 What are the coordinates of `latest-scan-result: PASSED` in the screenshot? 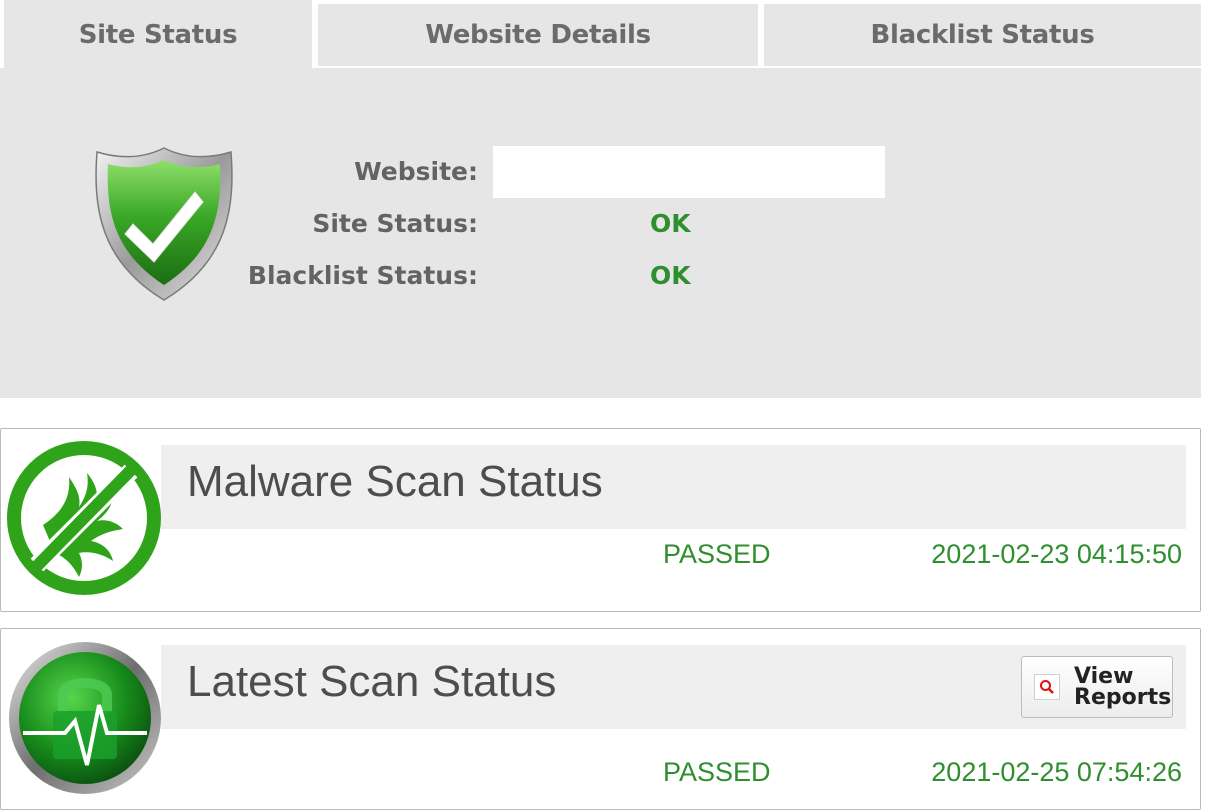 It's located at (717, 772).